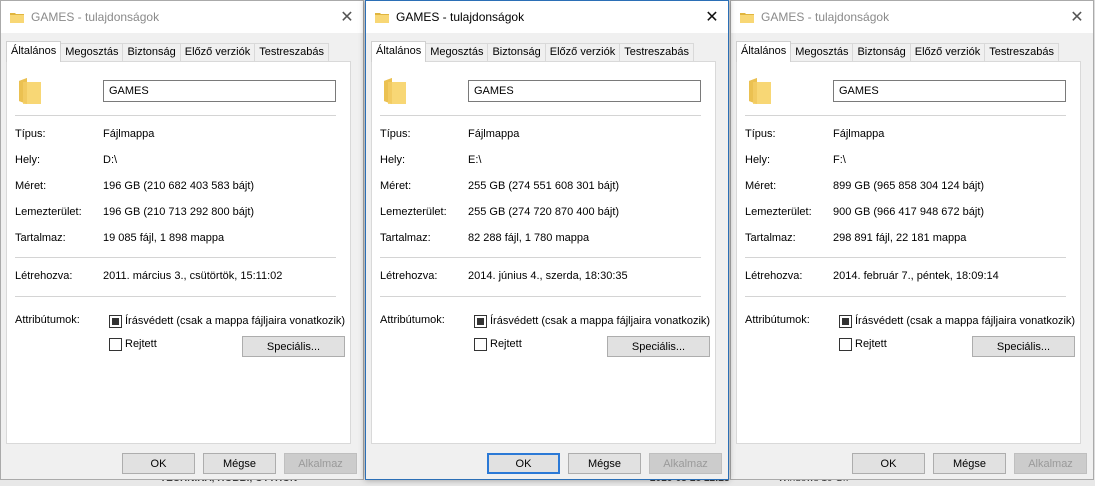 This screenshot has height=486, width=1095. I want to click on created-value: 2014. június 4., szerda, 18:30:35, so click(548, 276).